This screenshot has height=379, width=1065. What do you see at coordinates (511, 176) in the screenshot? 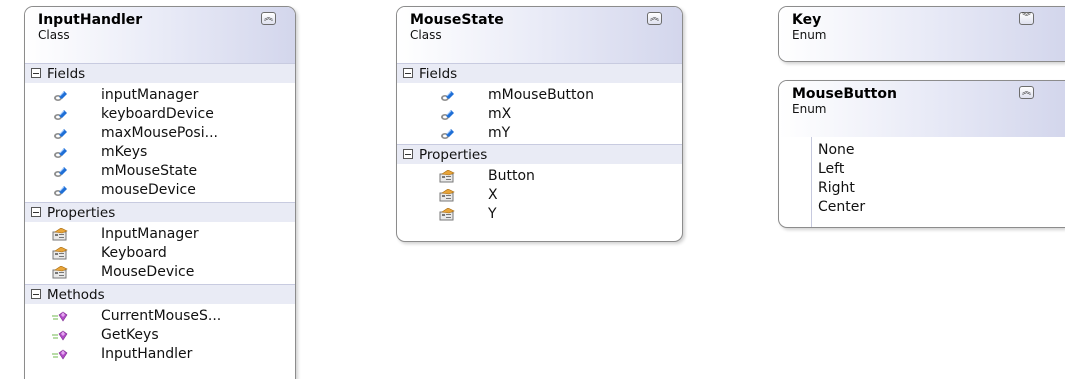
I see `member-label: Button` at bounding box center [511, 176].